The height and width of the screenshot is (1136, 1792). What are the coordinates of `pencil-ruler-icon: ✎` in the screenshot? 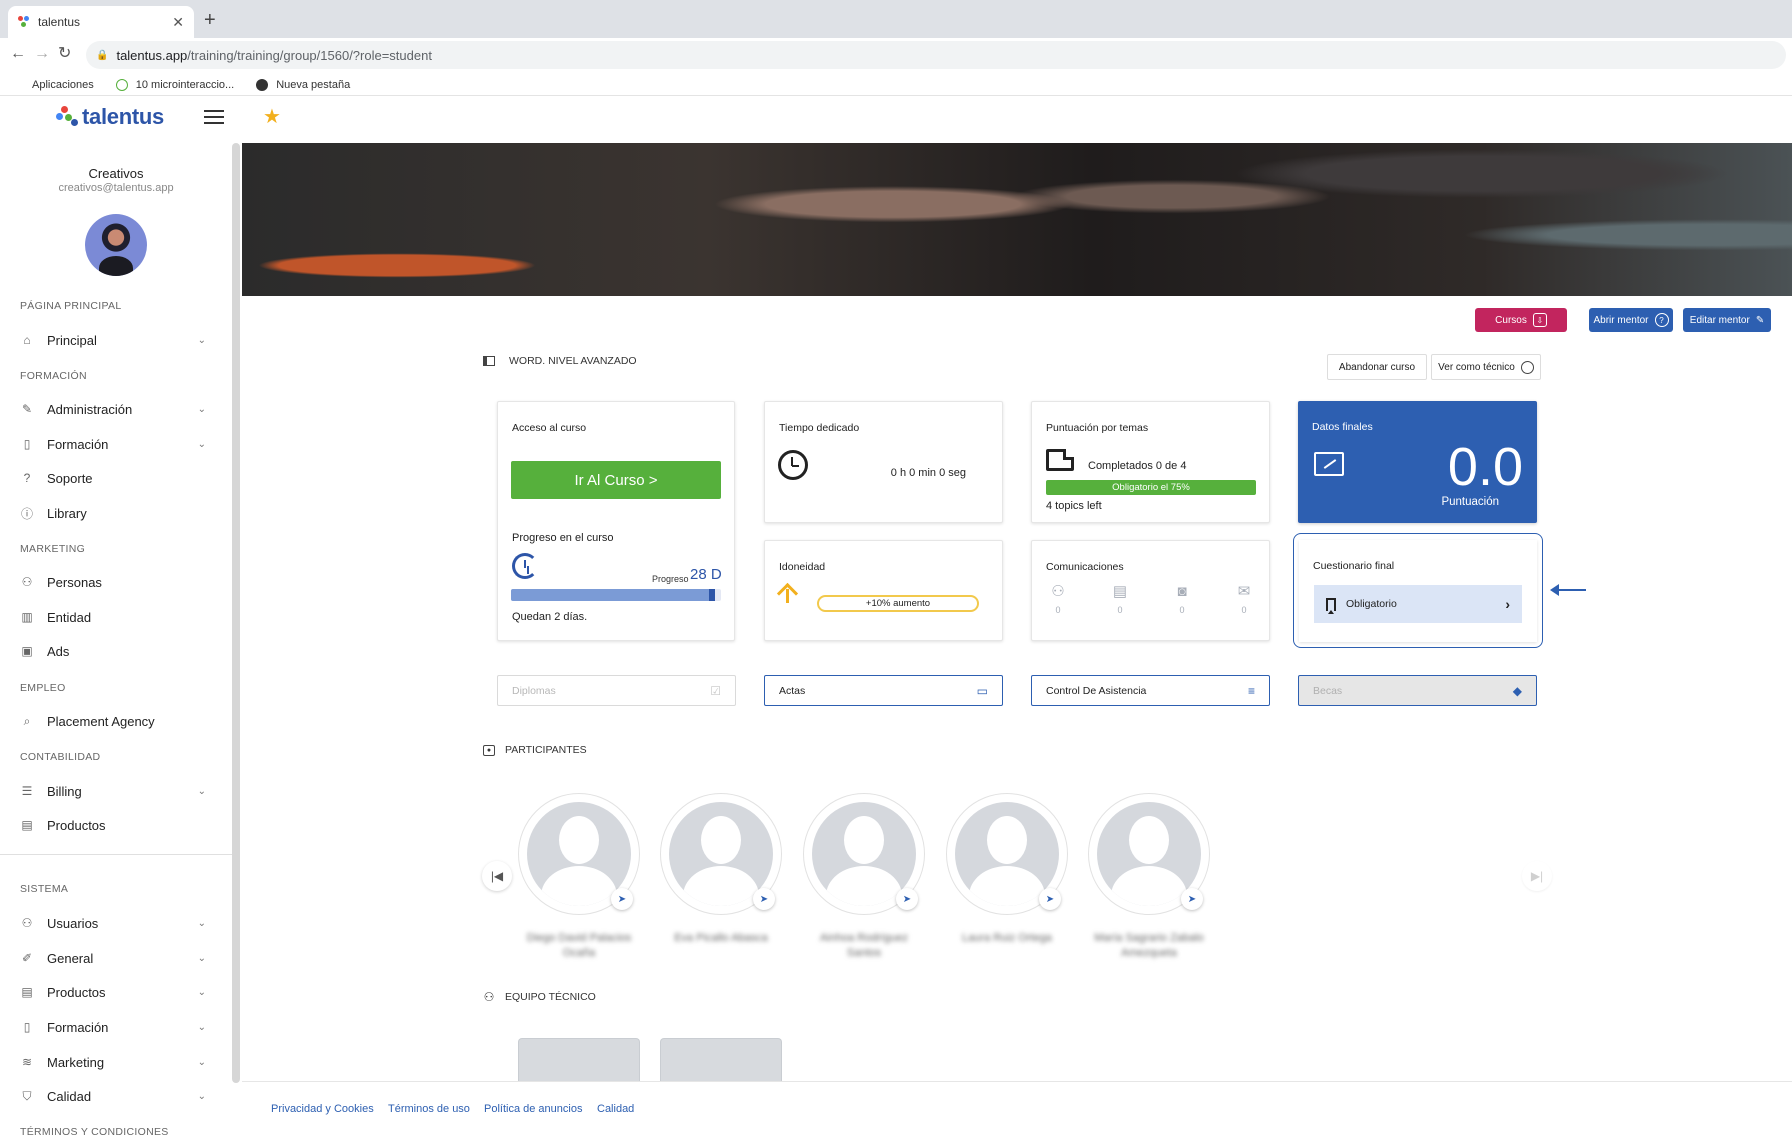 It's located at (27, 409).